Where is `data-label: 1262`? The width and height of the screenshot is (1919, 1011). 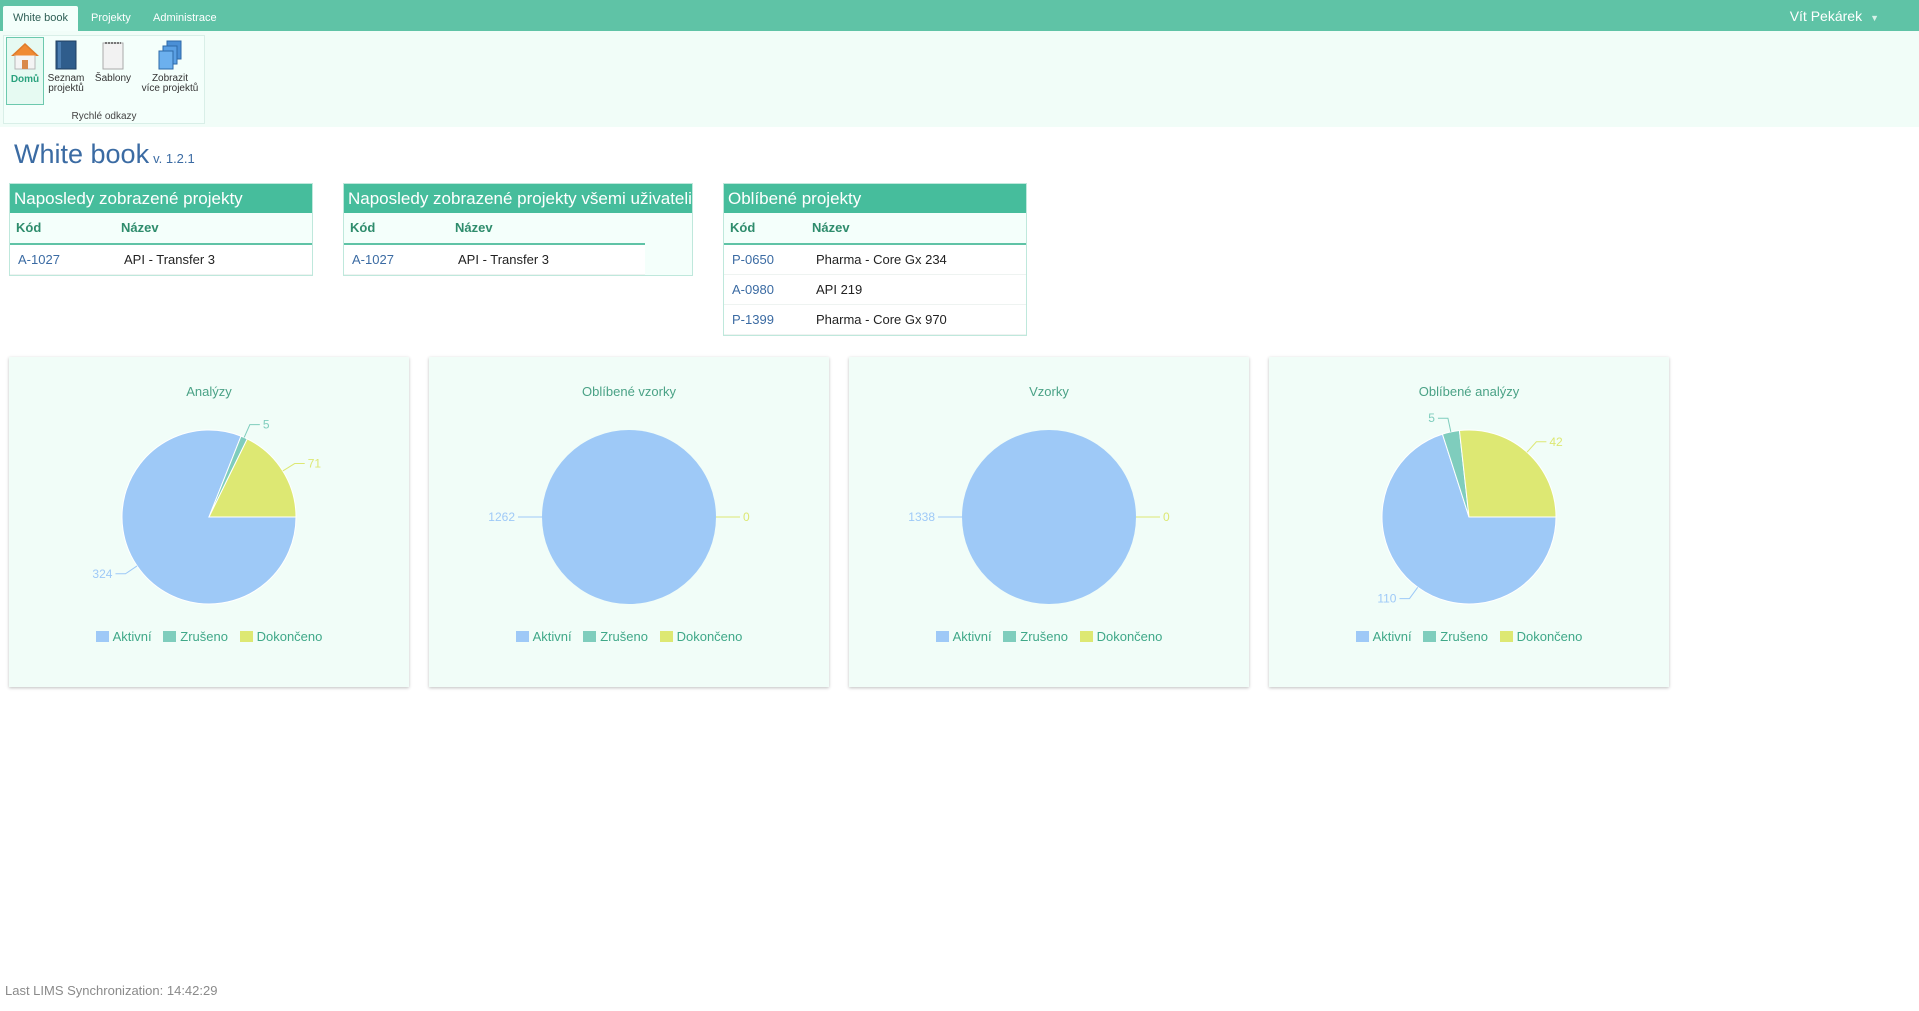
data-label: 1262 is located at coordinates (501, 517).